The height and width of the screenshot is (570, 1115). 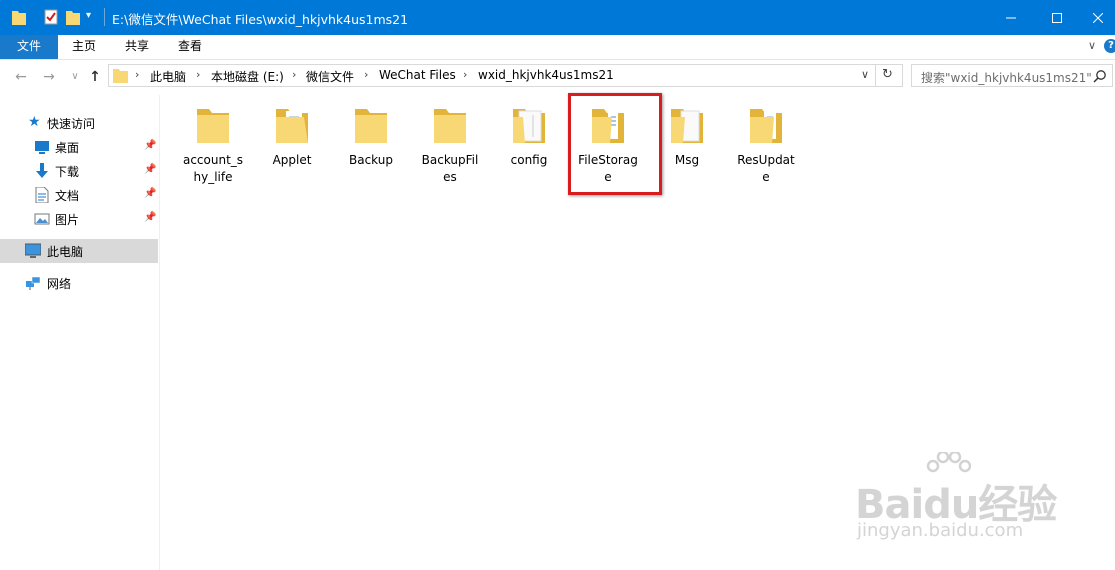 What do you see at coordinates (371, 160) in the screenshot?
I see `folder-label: Backup` at bounding box center [371, 160].